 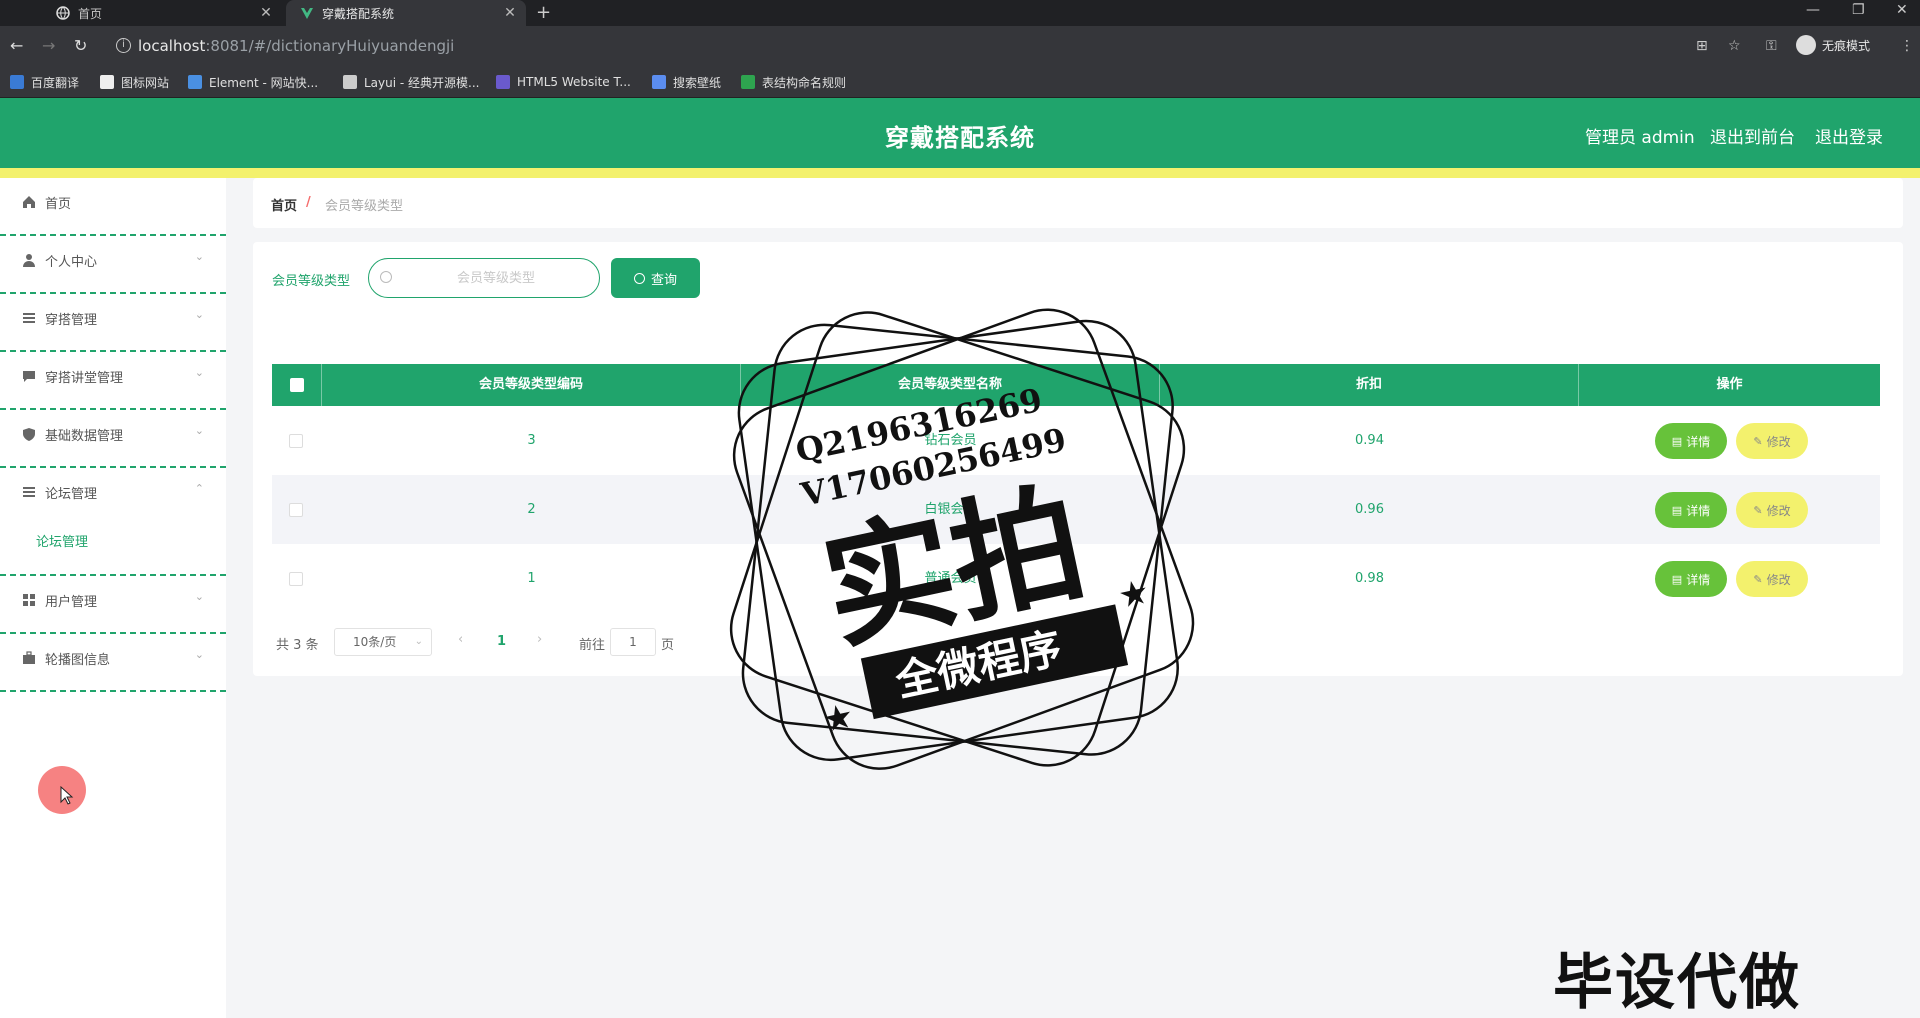 What do you see at coordinates (84, 378) in the screenshot?
I see `sidebar-item-label: 穿搭讲堂管理` at bounding box center [84, 378].